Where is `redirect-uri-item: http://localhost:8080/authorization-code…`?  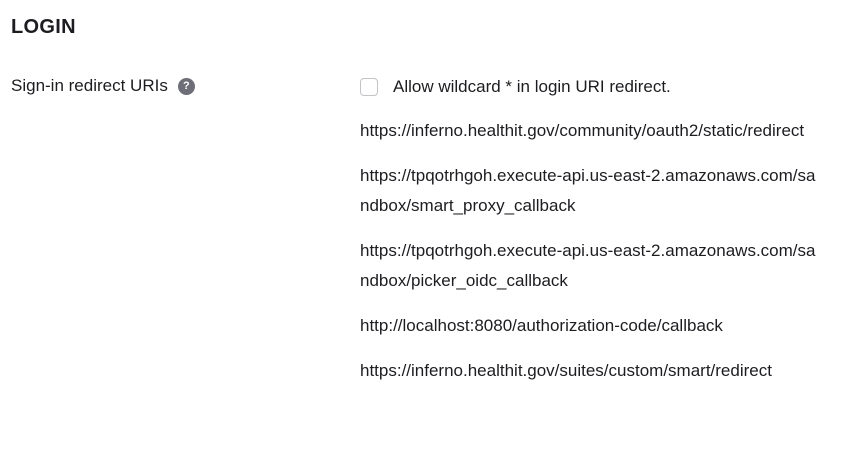
redirect-uri-item: http://localhost:8080/authorization-code… is located at coordinates (541, 325).